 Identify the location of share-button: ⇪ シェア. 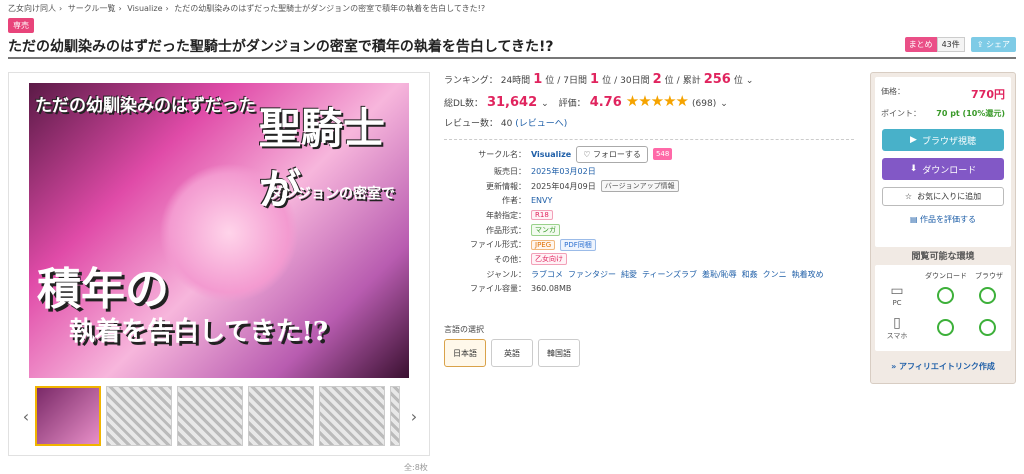
(993, 44).